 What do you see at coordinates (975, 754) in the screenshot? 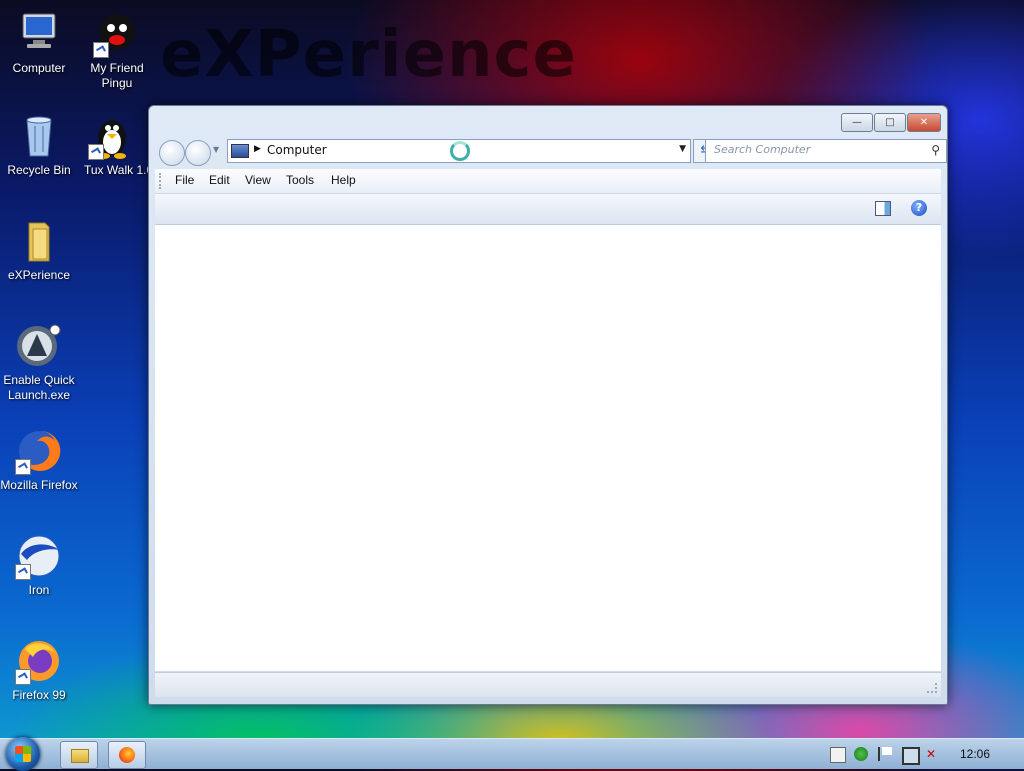
I see `clock: 12:06` at bounding box center [975, 754].